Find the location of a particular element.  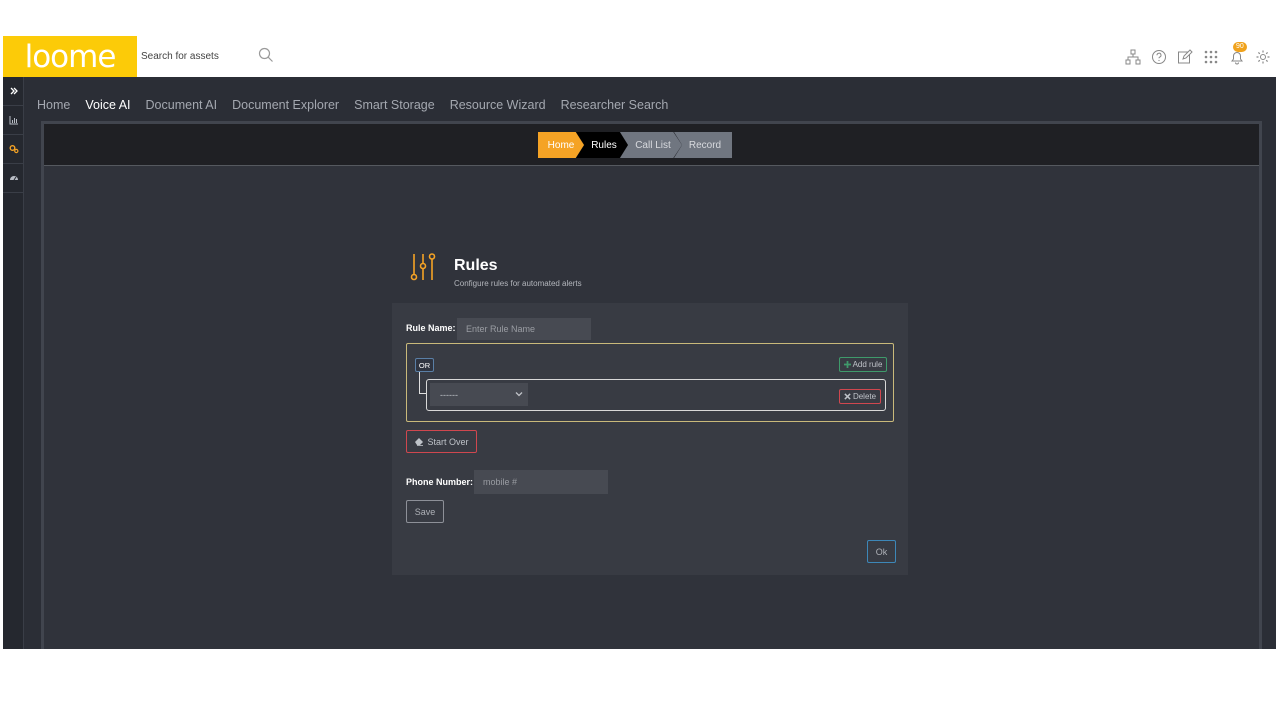

expand-icon is located at coordinates (14, 91).